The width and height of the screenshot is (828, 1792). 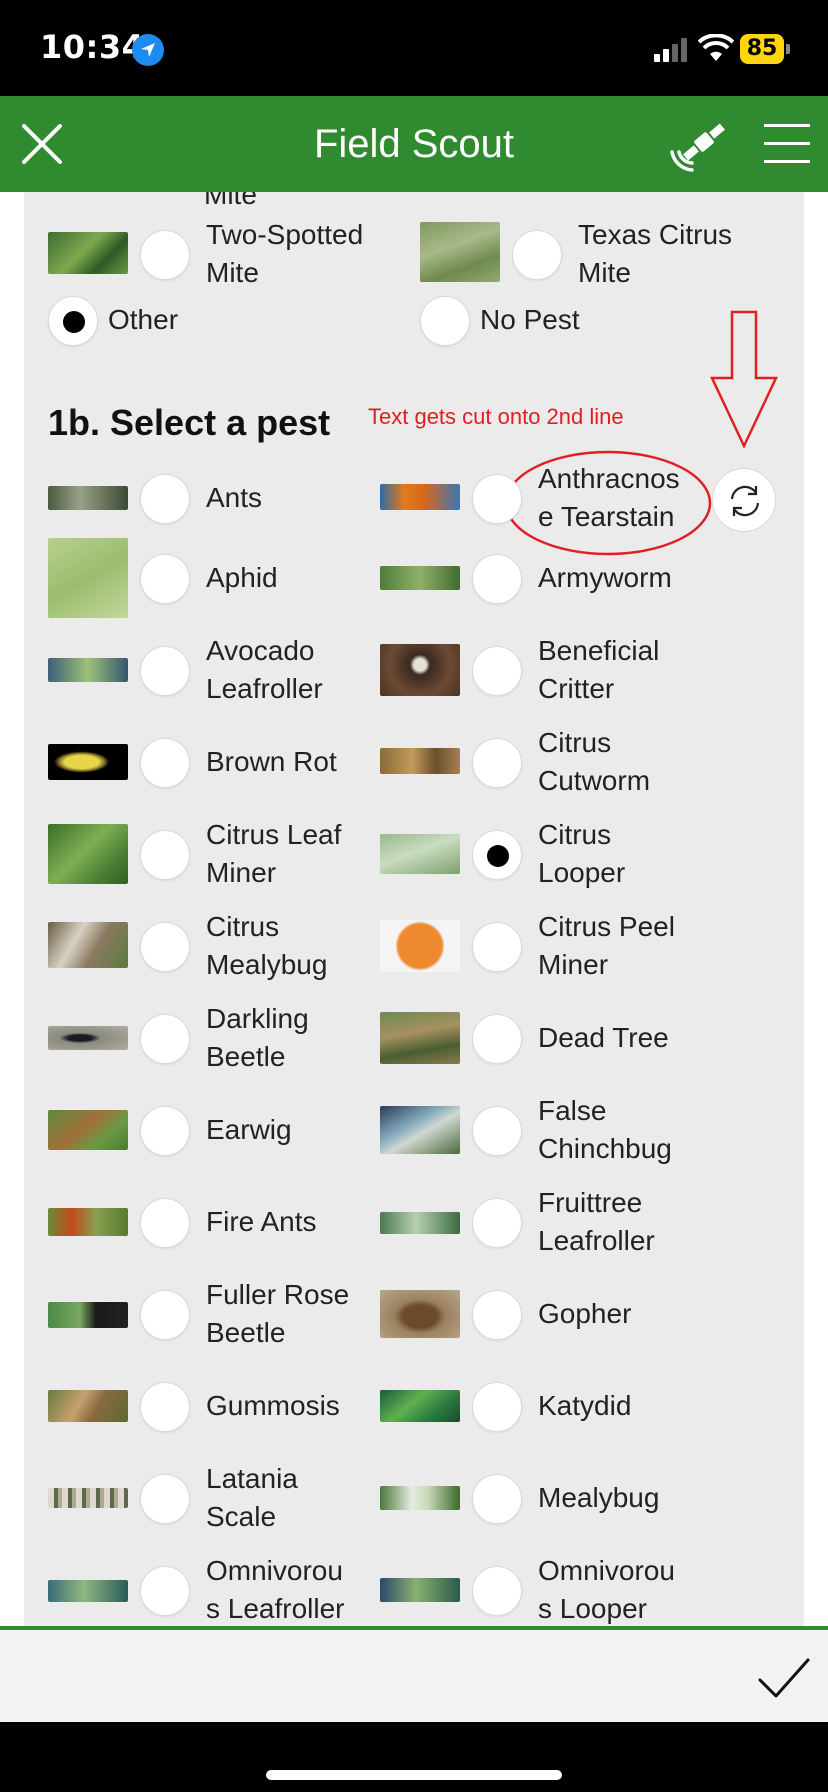 I want to click on annotation-arrow, so click(x=744, y=379).